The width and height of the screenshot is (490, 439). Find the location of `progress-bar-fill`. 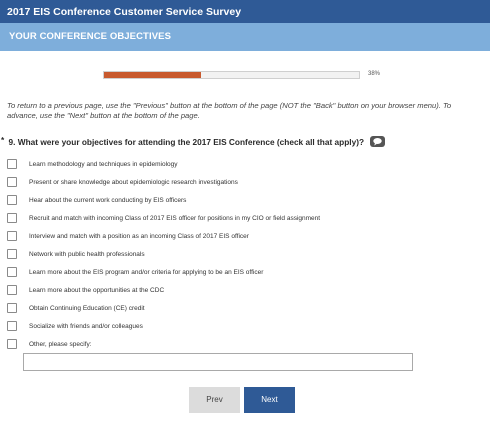

progress-bar-fill is located at coordinates (152, 75).